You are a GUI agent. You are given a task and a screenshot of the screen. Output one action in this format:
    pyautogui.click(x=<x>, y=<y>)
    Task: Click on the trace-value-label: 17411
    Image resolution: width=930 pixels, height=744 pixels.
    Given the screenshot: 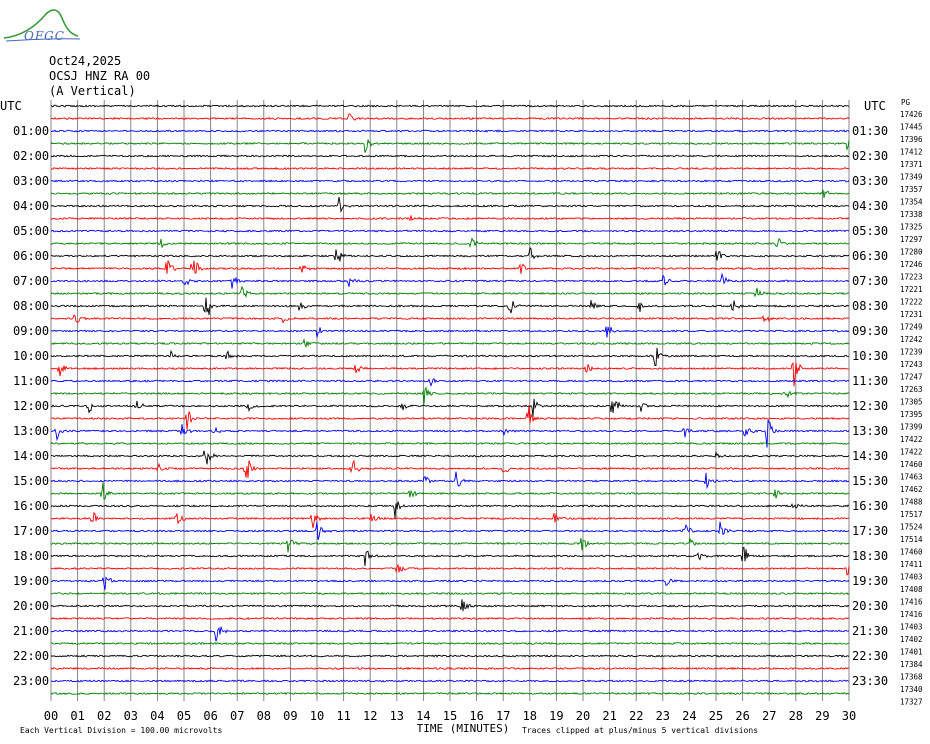 What is the action you would take?
    pyautogui.click(x=911, y=564)
    